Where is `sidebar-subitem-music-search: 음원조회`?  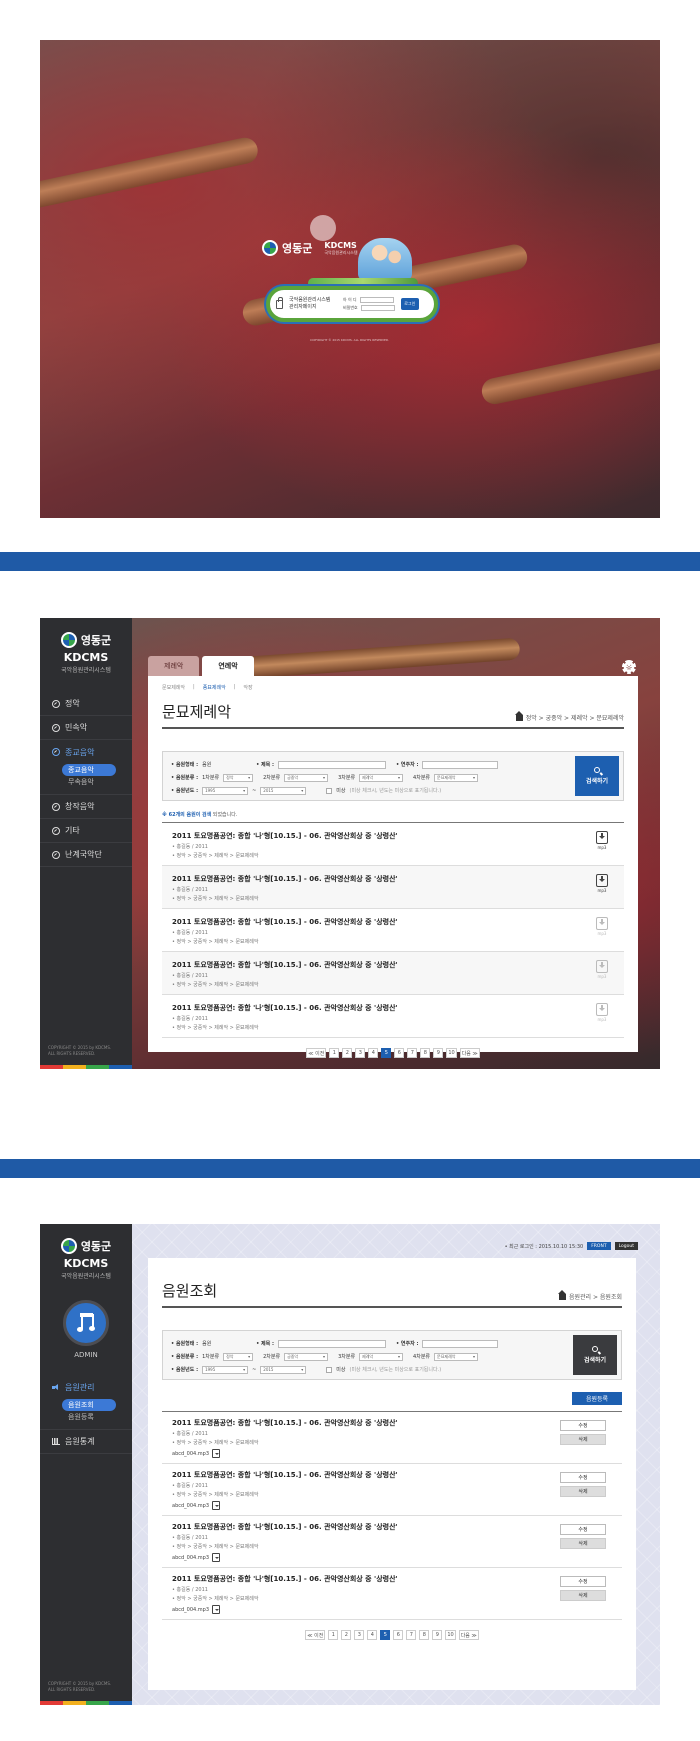 sidebar-subitem-music-search: 음원조회 is located at coordinates (89, 1405).